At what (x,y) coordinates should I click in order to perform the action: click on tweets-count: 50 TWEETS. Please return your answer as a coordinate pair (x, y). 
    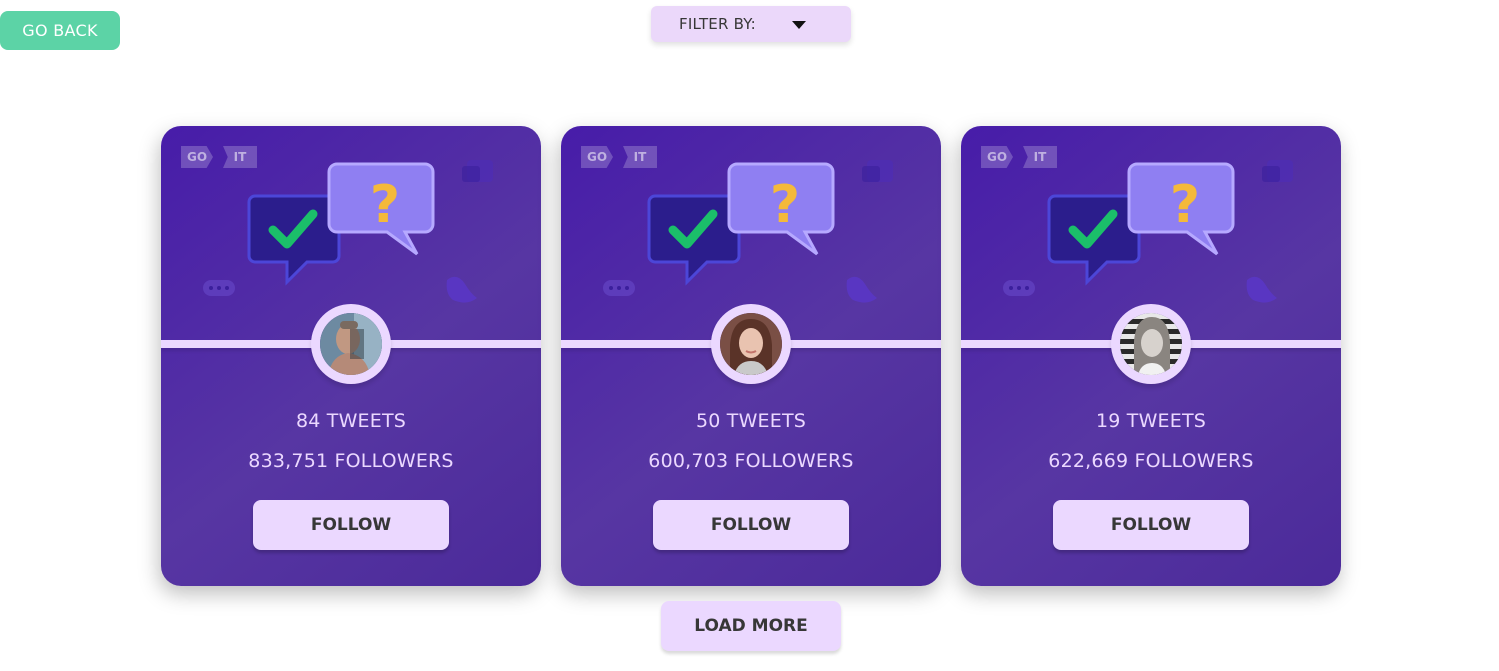
    Looking at the image, I should click on (751, 421).